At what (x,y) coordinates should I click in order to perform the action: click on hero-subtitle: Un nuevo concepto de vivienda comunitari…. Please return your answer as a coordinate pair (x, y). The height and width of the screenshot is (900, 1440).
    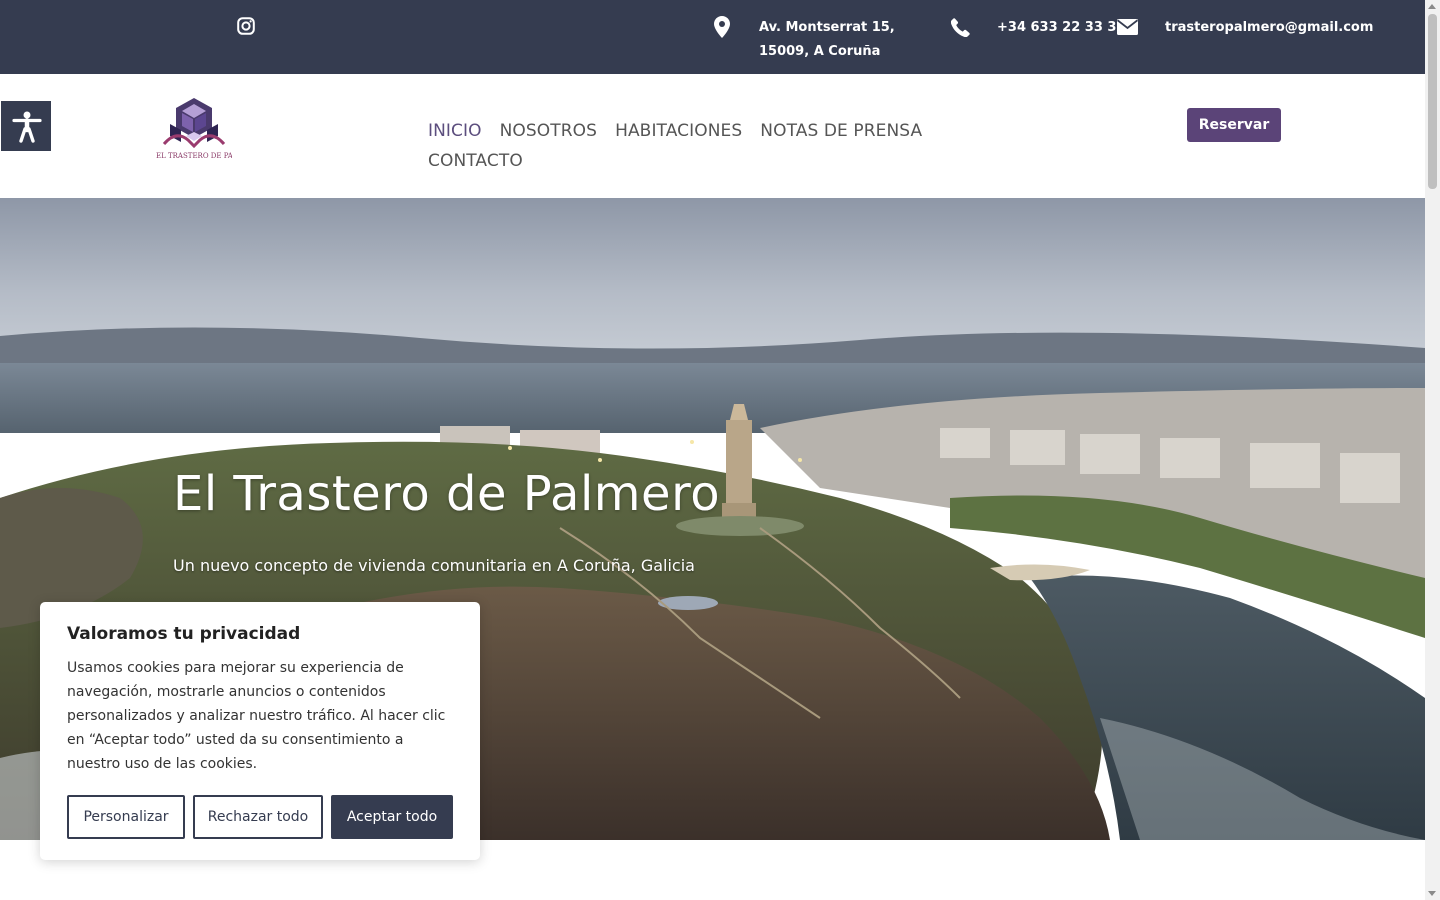
    Looking at the image, I should click on (434, 565).